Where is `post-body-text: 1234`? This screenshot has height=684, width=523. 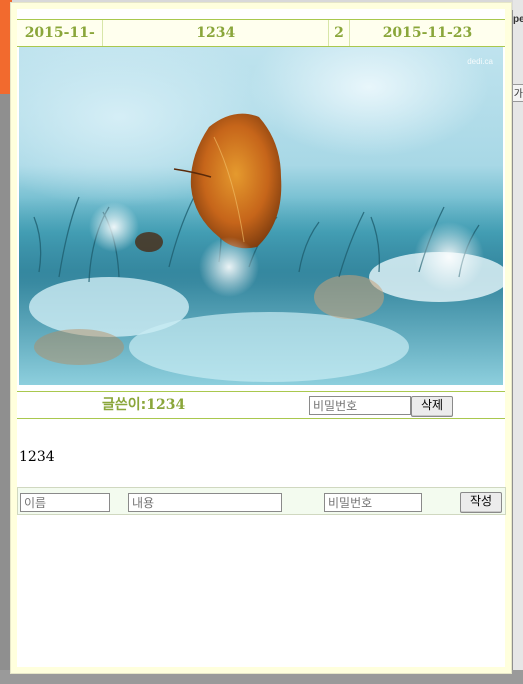 post-body-text: 1234 is located at coordinates (37, 457).